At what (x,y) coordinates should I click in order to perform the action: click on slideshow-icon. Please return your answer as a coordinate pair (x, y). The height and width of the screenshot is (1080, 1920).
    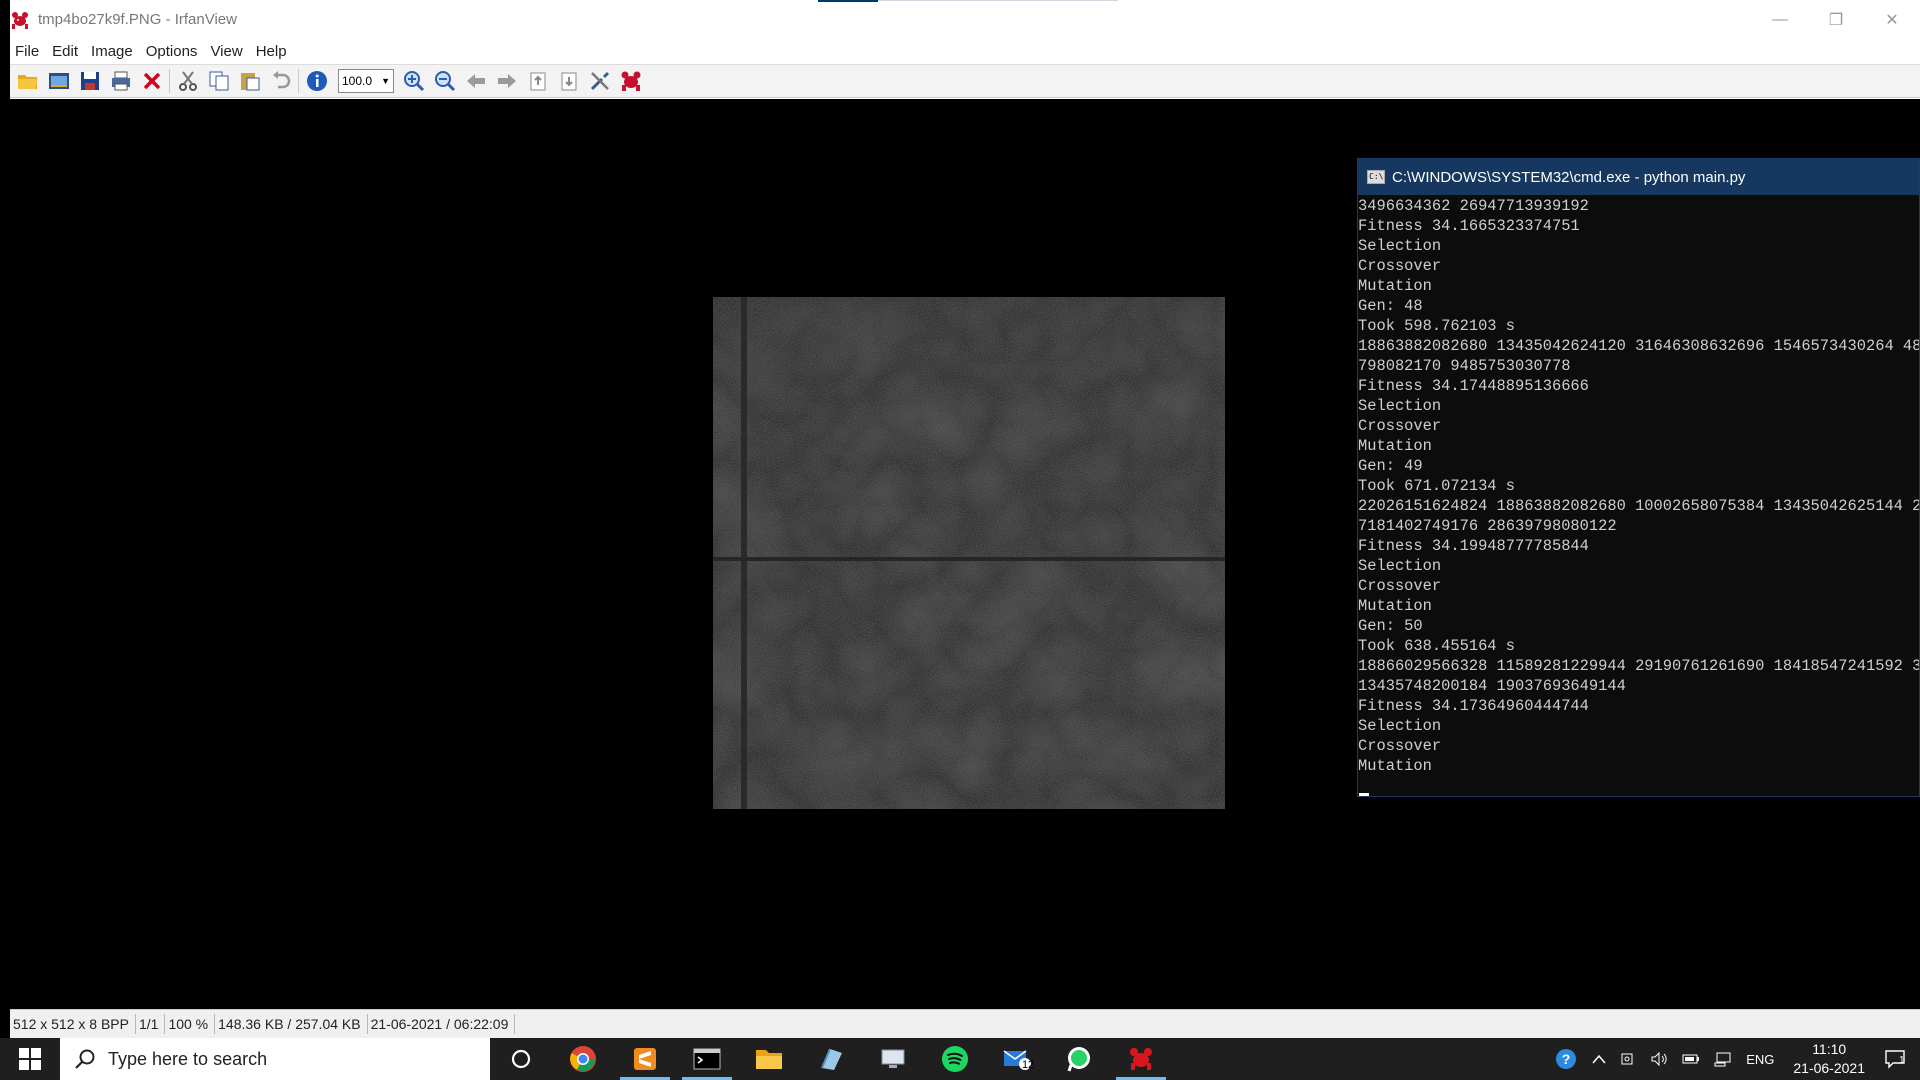
    Looking at the image, I should click on (58, 81).